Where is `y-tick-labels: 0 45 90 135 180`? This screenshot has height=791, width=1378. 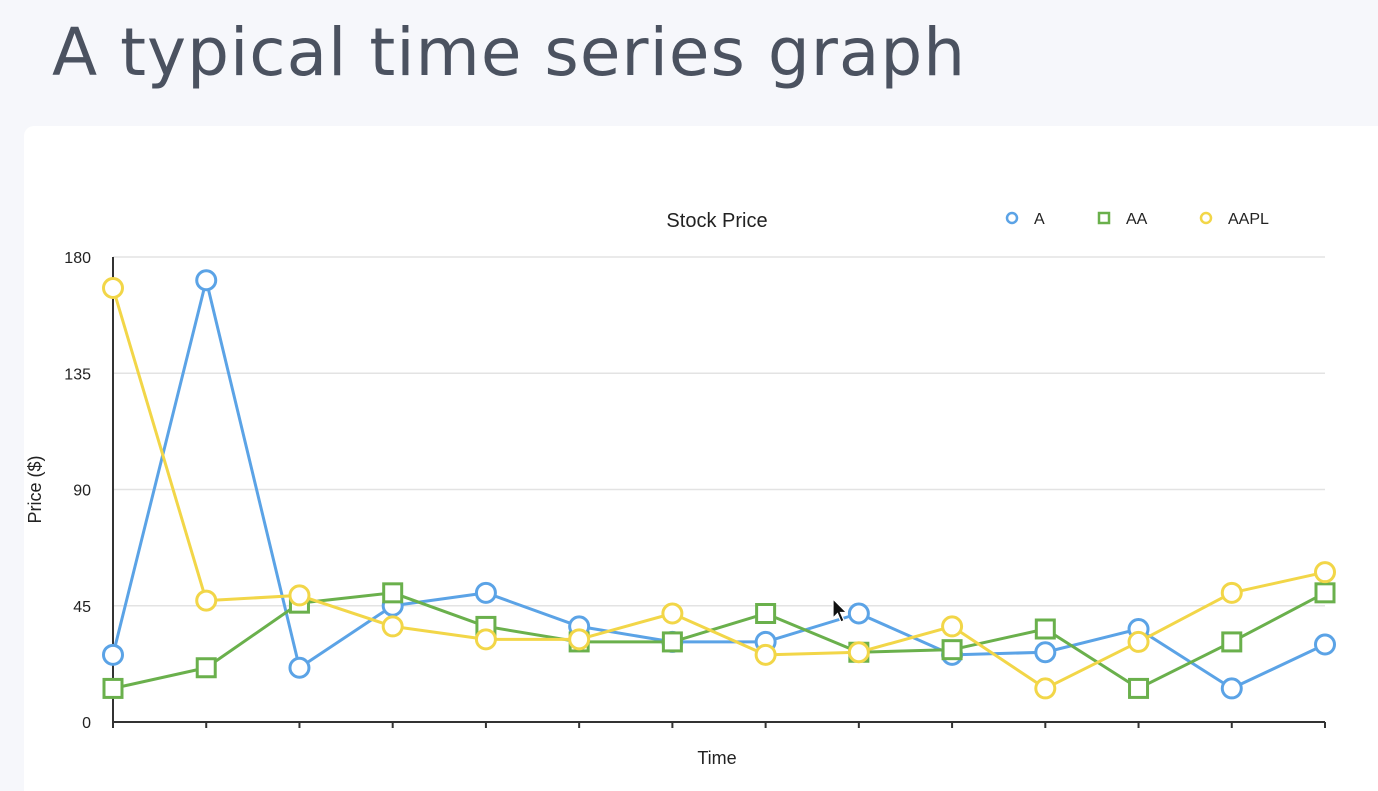
y-tick-labels: 0 45 90 135 180 is located at coordinates (77, 491).